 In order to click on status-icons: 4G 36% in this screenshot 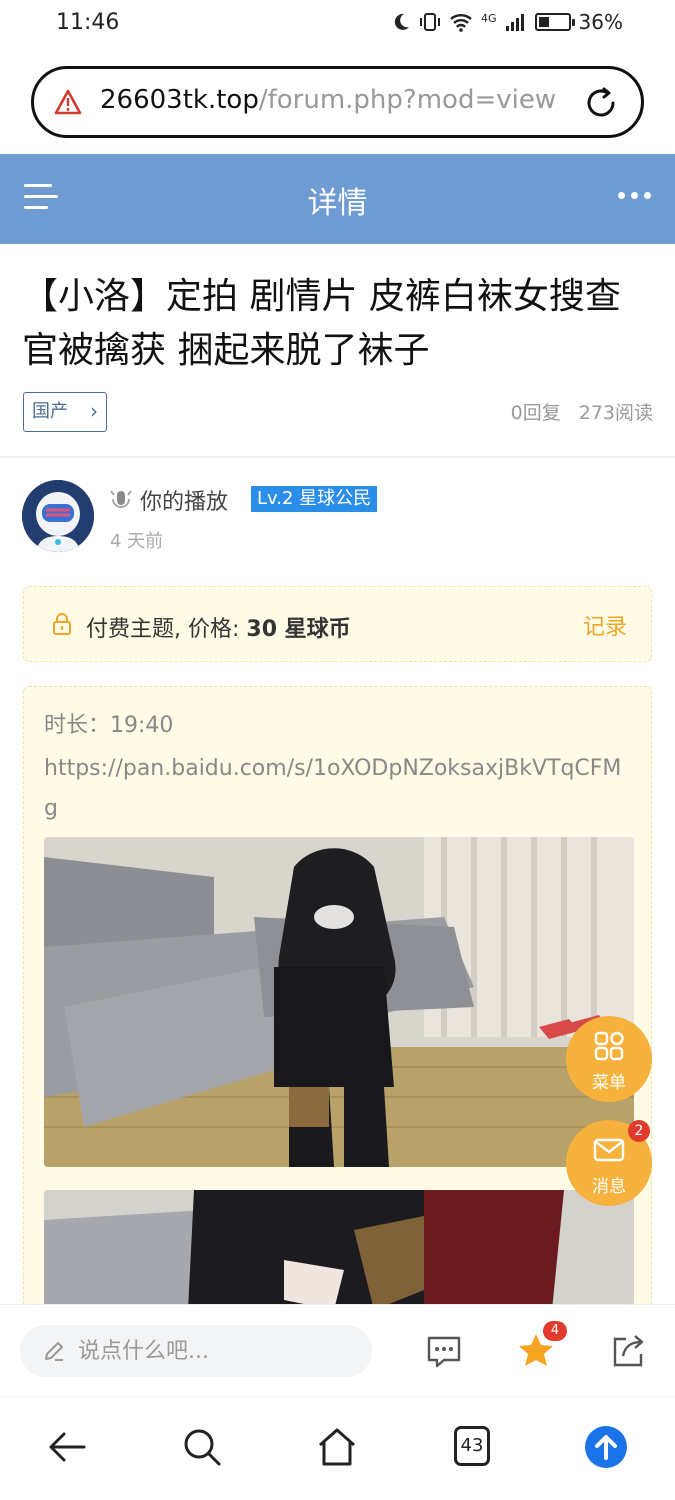, I will do `click(507, 22)`.